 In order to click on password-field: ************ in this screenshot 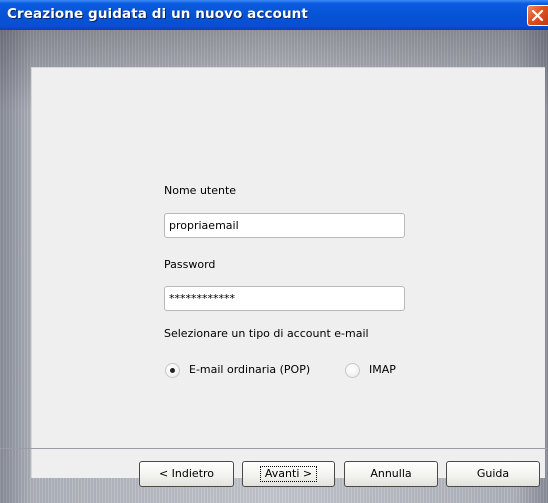, I will do `click(284, 298)`.